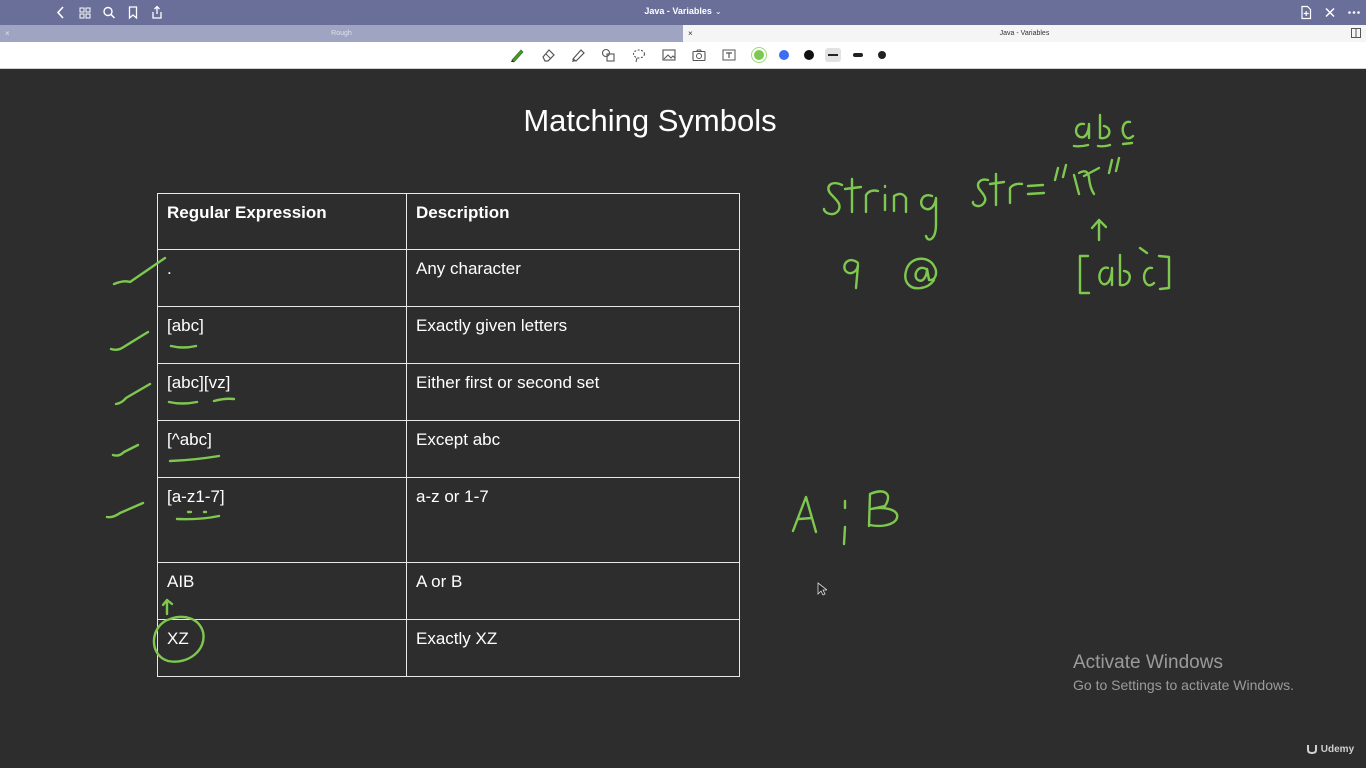 The image size is (1366, 768). What do you see at coordinates (833, 55) in the screenshot?
I see `thickness-thin` at bounding box center [833, 55].